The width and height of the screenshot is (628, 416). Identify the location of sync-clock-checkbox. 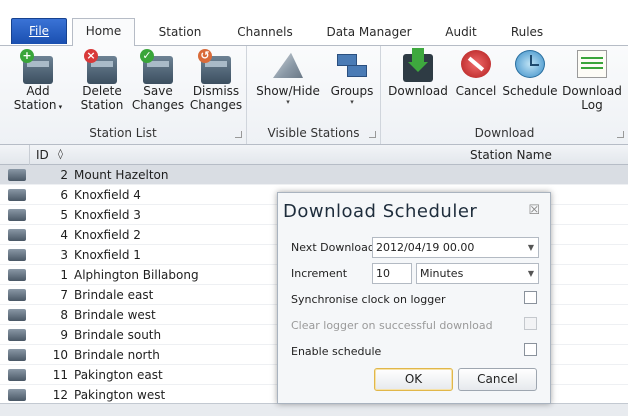
(530, 297).